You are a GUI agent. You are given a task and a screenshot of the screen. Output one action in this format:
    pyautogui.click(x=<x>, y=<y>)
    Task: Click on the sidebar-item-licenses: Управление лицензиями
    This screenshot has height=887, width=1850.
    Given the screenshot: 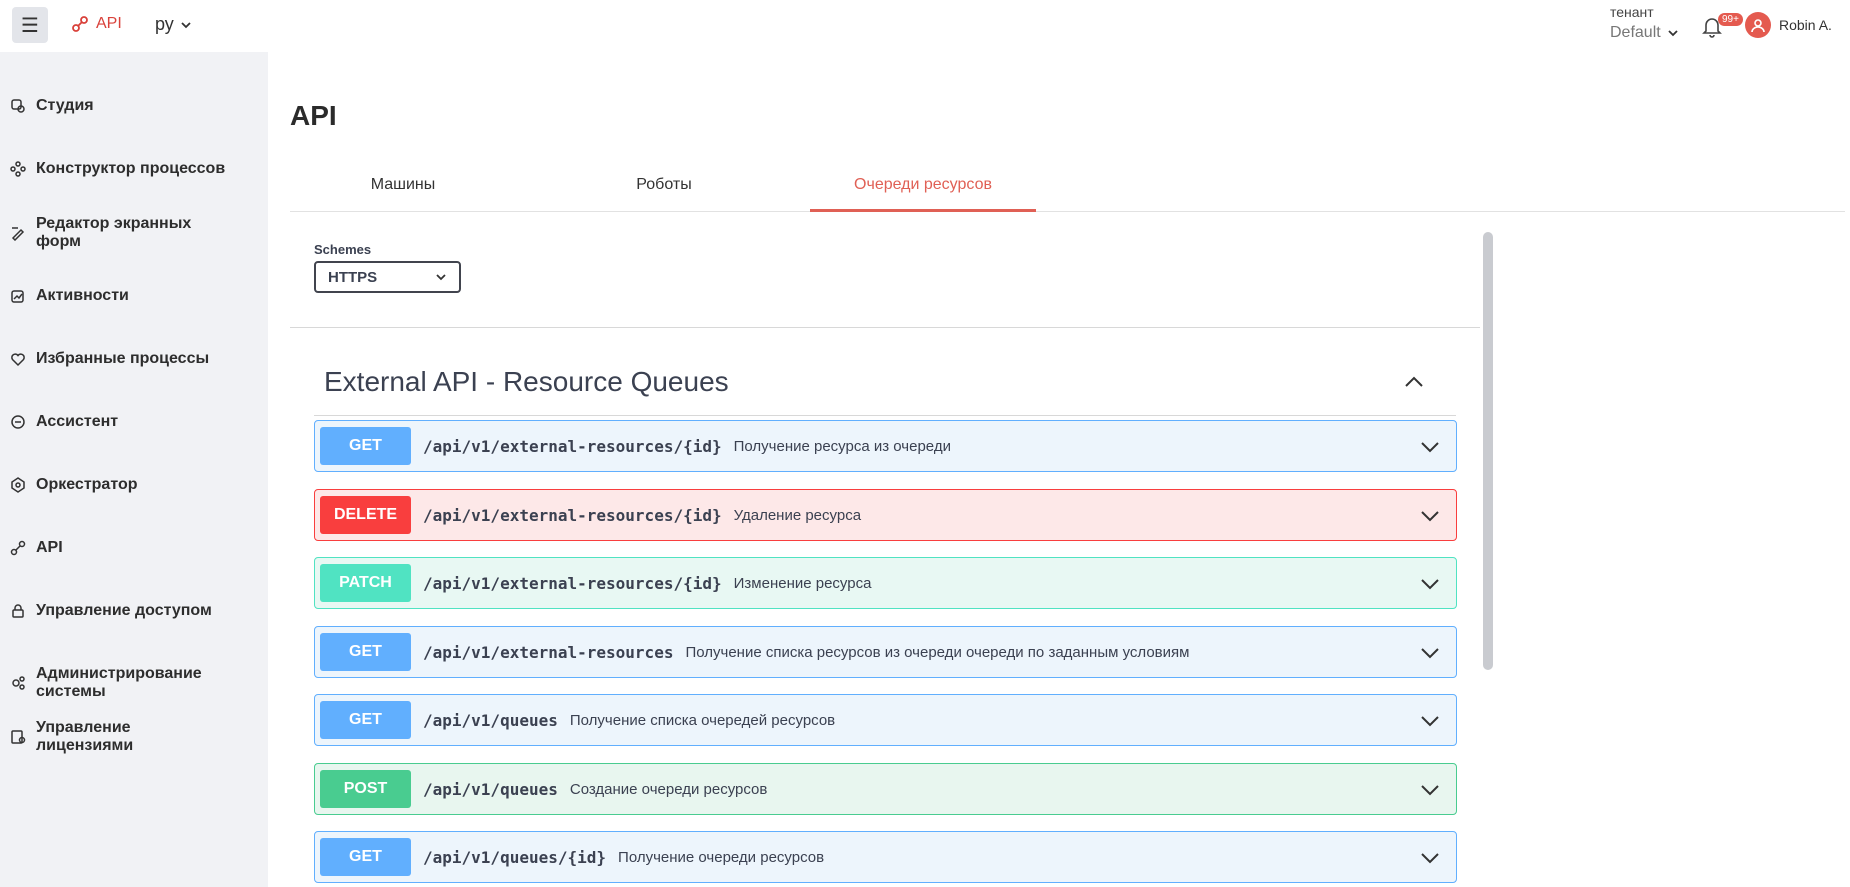 What is the action you would take?
    pyautogui.click(x=134, y=737)
    